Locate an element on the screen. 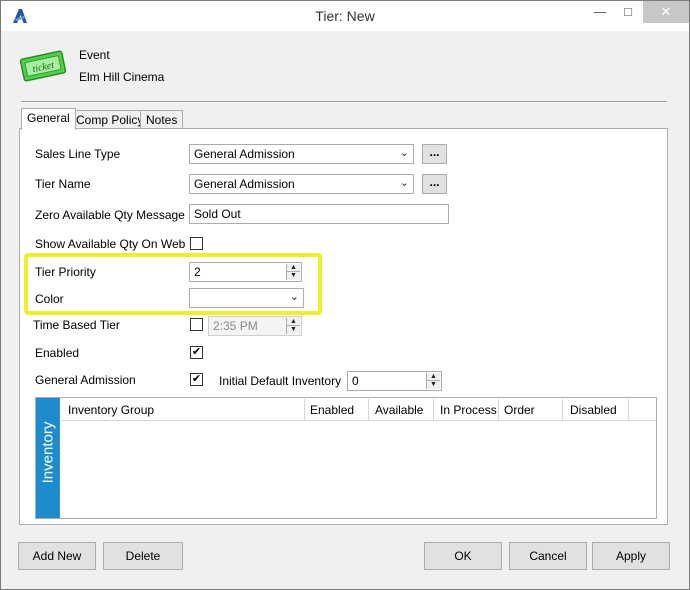  time-based-tier-label: Time Based Tier is located at coordinates (76, 325).